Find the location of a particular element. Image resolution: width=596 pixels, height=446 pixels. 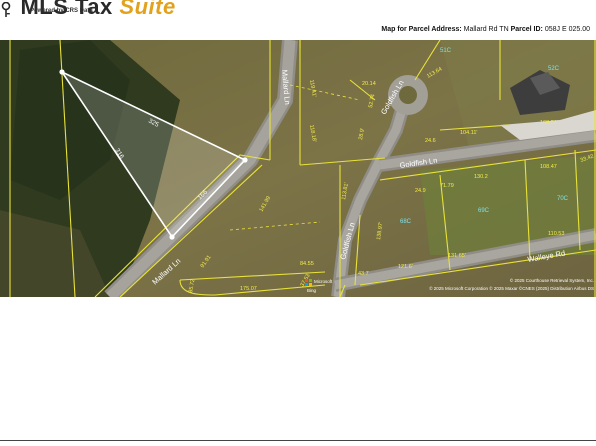

dim-label: 20.14 is located at coordinates (369, 84).